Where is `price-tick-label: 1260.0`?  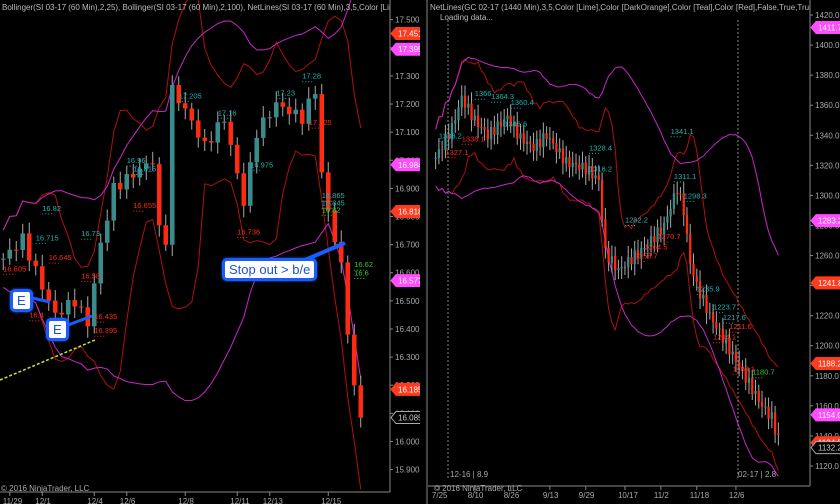 price-tick-label: 1260.0 is located at coordinates (827, 256).